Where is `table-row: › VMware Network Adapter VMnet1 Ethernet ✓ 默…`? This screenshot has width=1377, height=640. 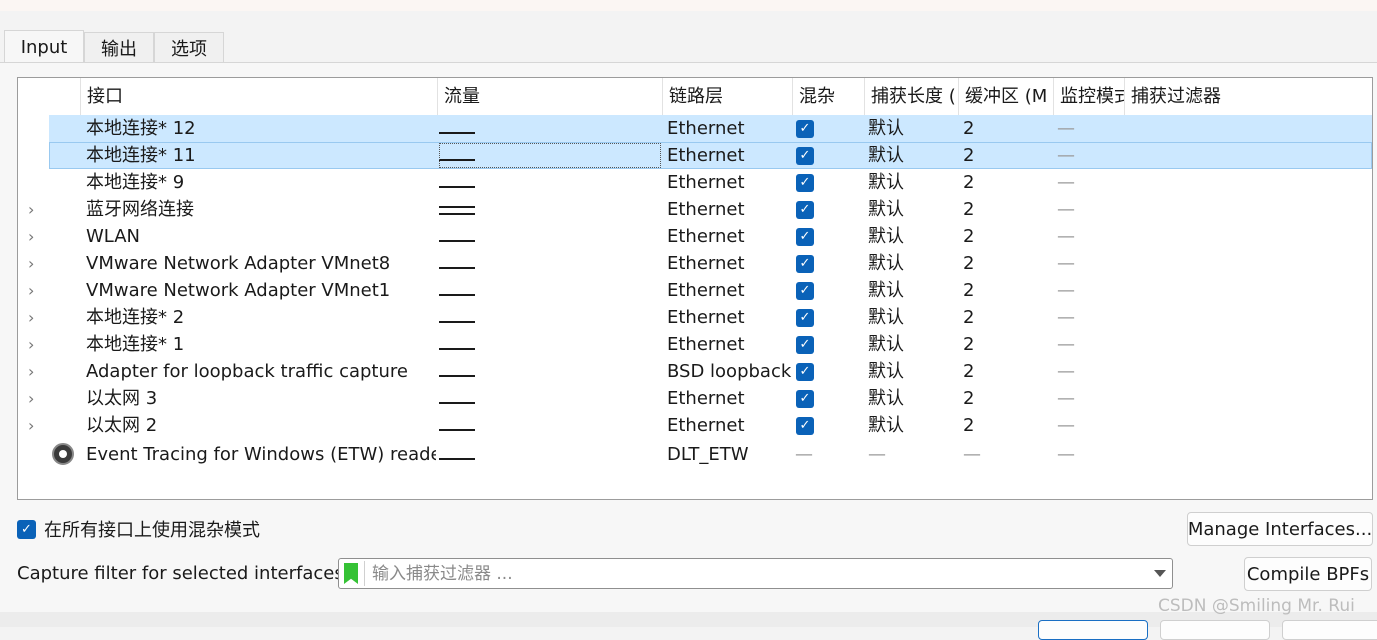 table-row: › VMware Network Adapter VMnet1 Ethernet ✓ 默… is located at coordinates (695, 290).